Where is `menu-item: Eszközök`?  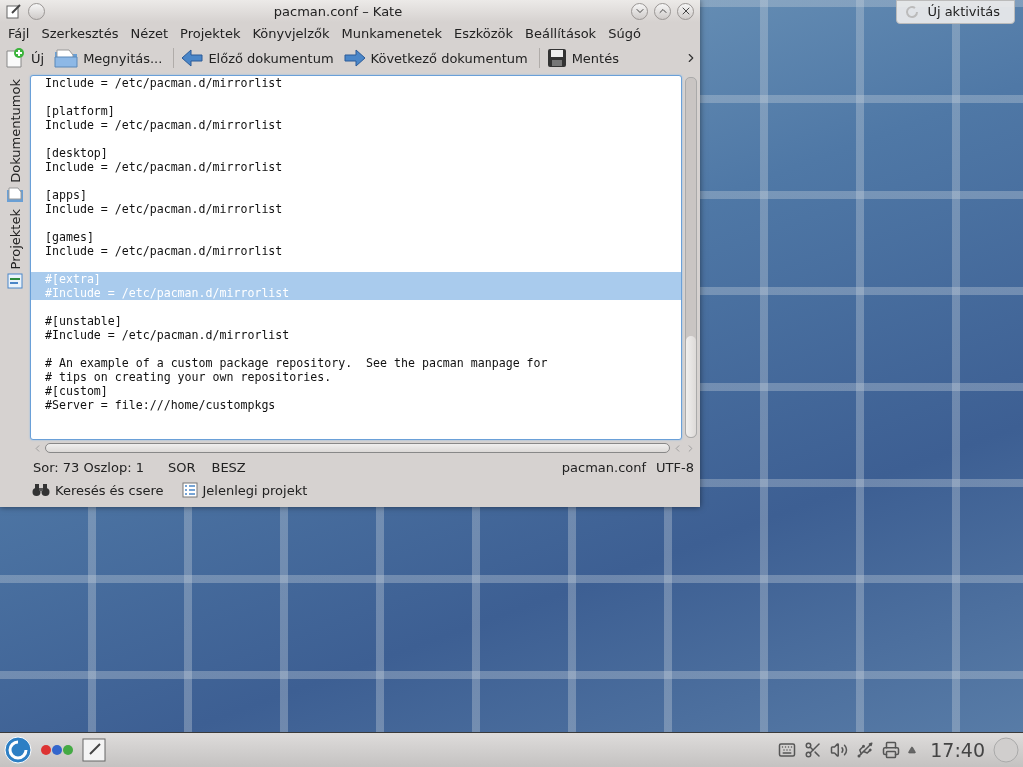
menu-item: Eszközök is located at coordinates (485, 33).